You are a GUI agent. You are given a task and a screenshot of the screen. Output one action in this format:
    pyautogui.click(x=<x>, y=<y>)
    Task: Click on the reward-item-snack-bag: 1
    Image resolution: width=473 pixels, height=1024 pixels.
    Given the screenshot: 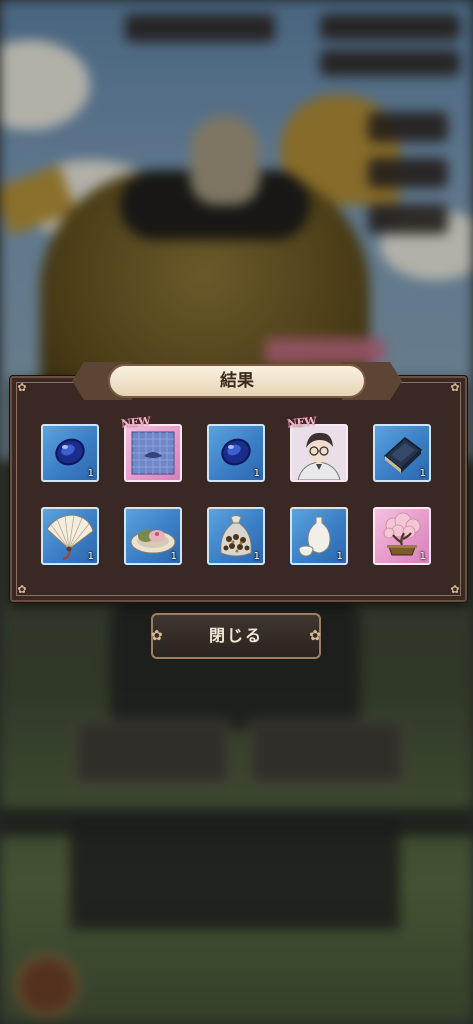 What is the action you would take?
    pyautogui.click(x=236, y=536)
    